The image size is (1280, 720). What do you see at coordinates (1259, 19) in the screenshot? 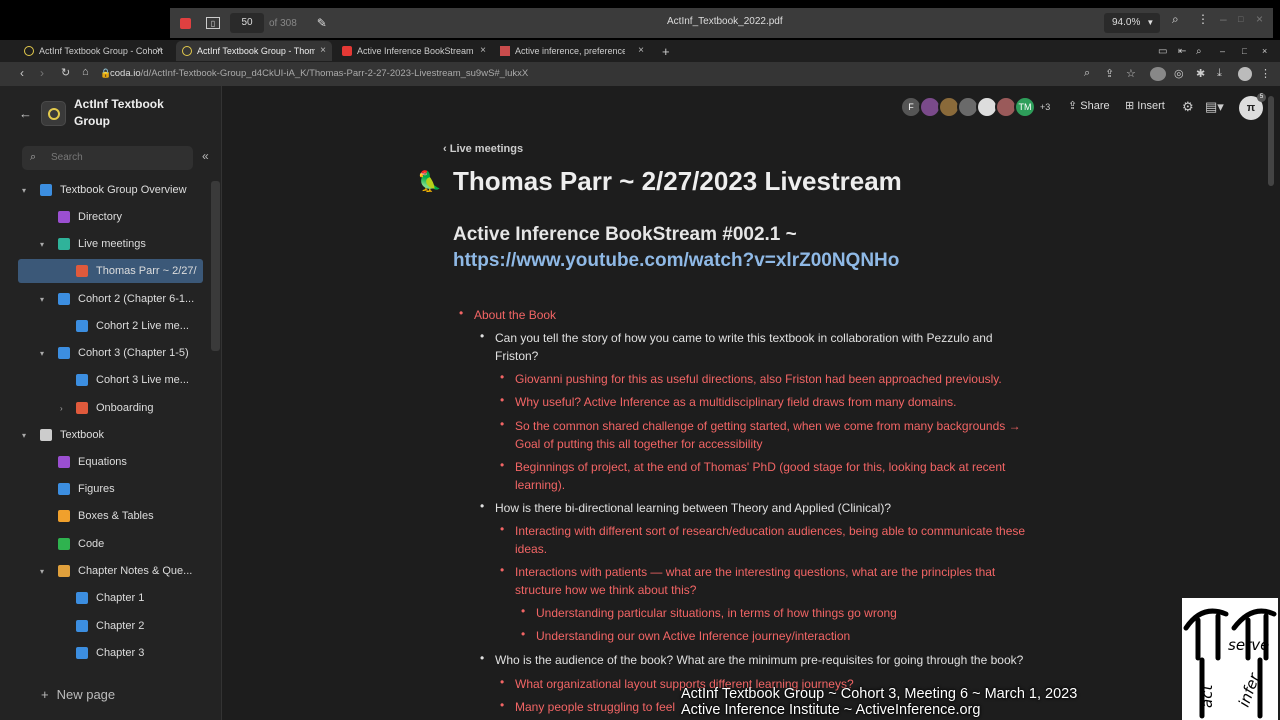
I see `close-icon: ×` at bounding box center [1259, 19].